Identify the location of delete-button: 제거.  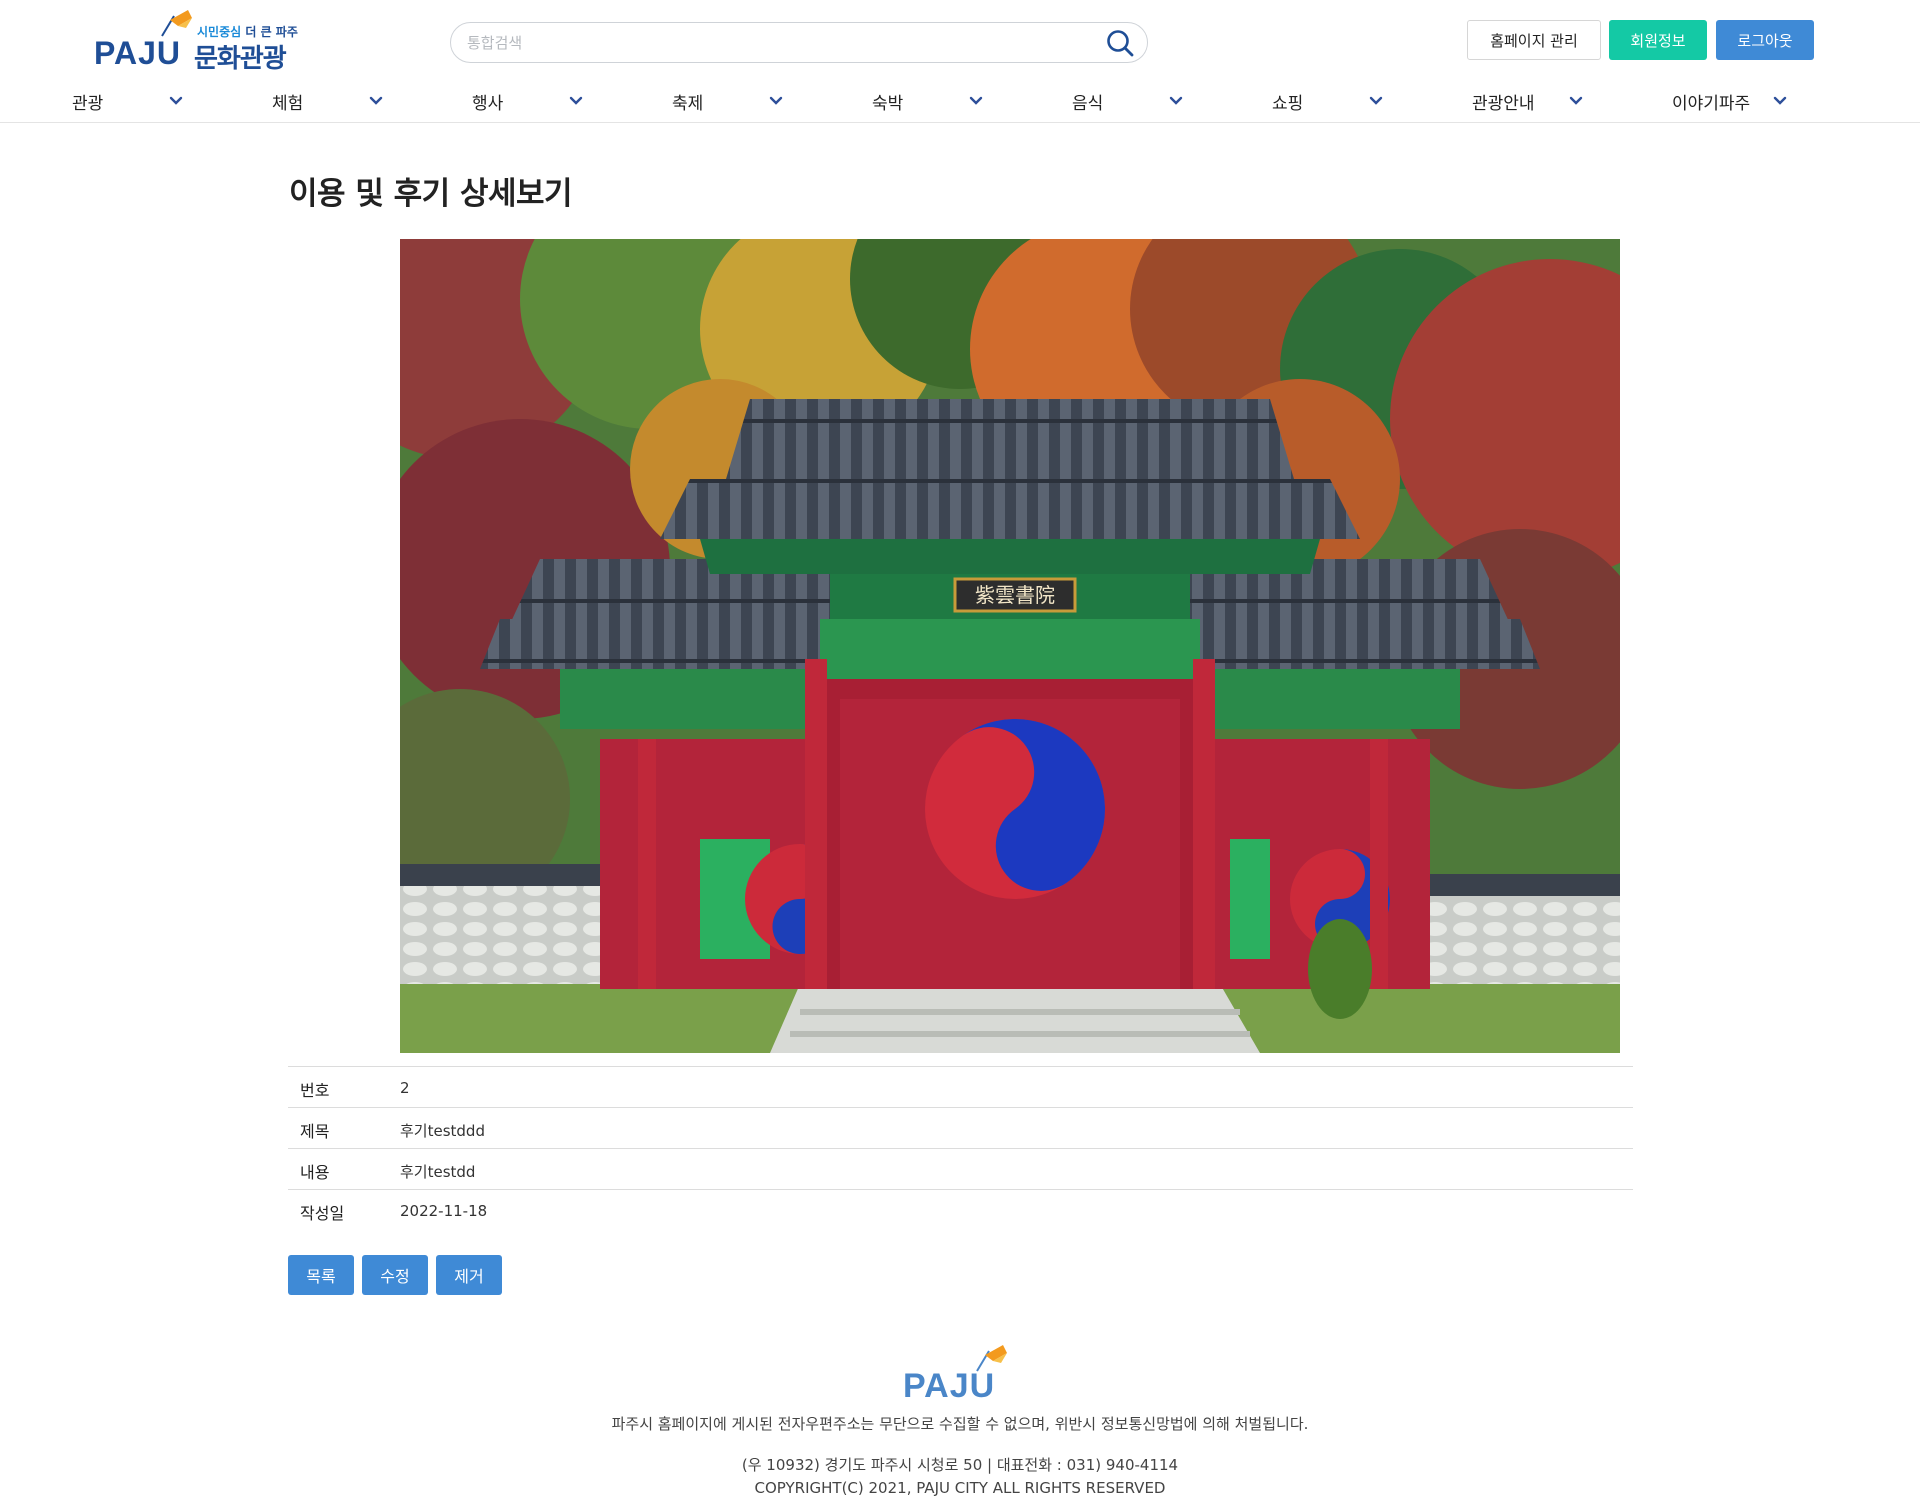
(469, 1275).